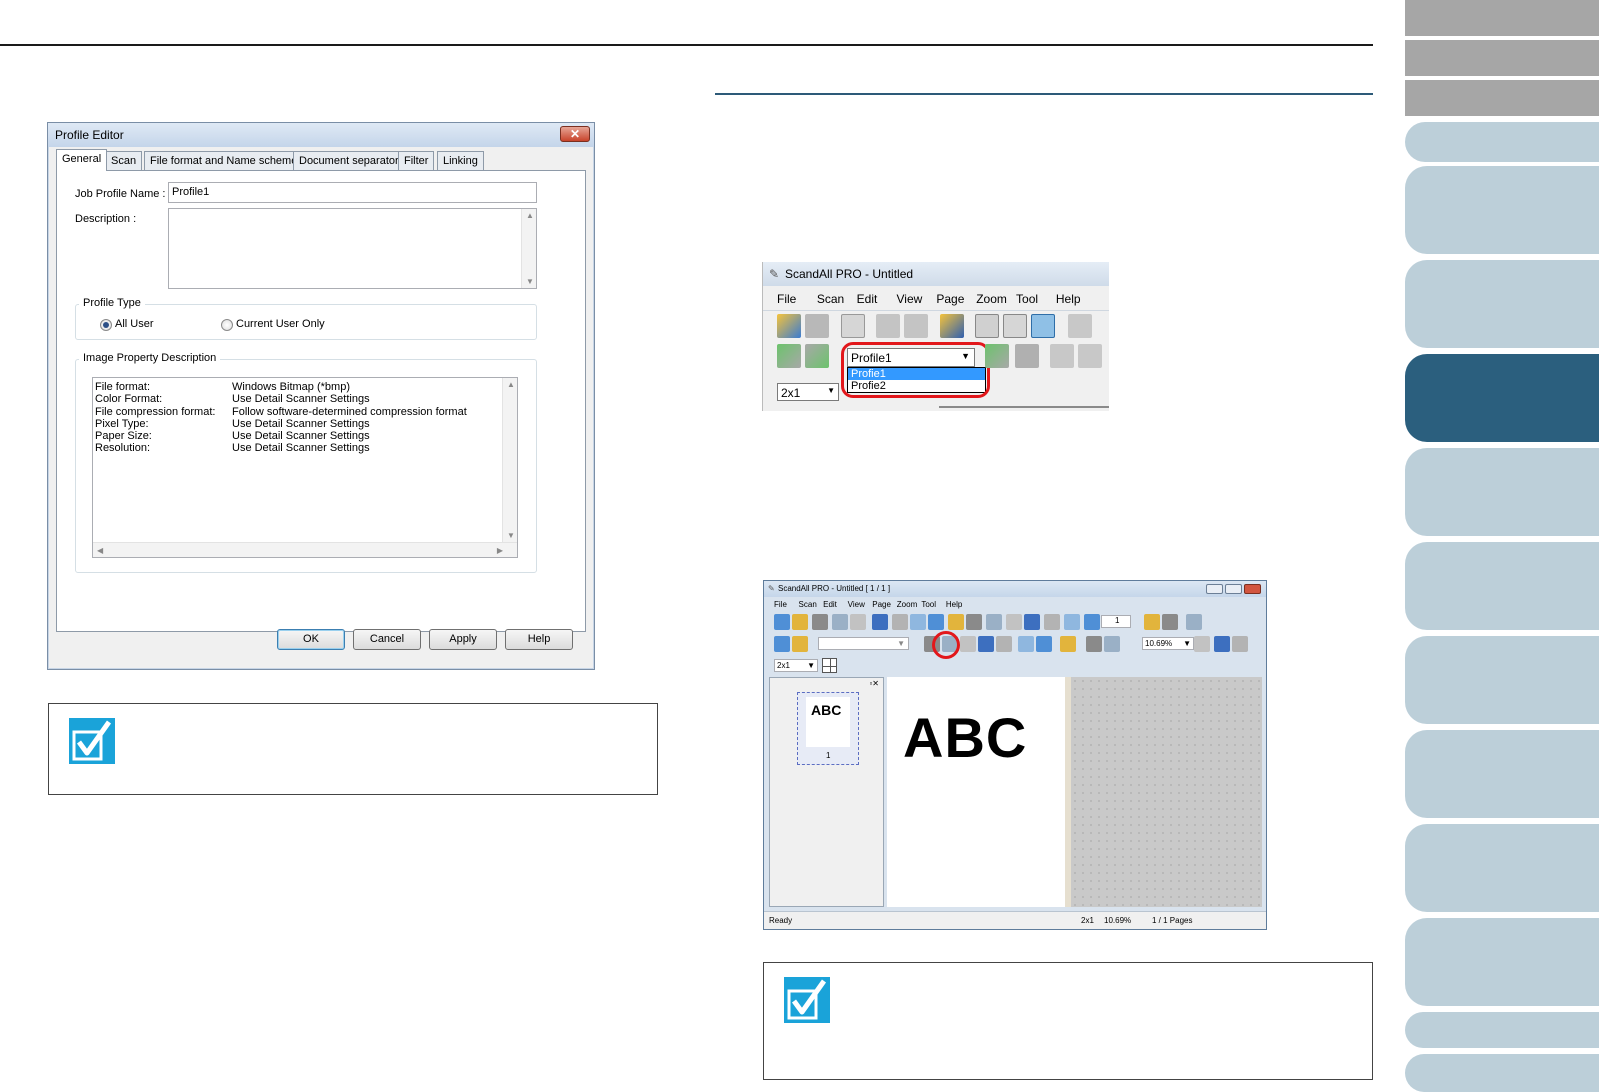  I want to click on menu-view: View, so click(910, 299).